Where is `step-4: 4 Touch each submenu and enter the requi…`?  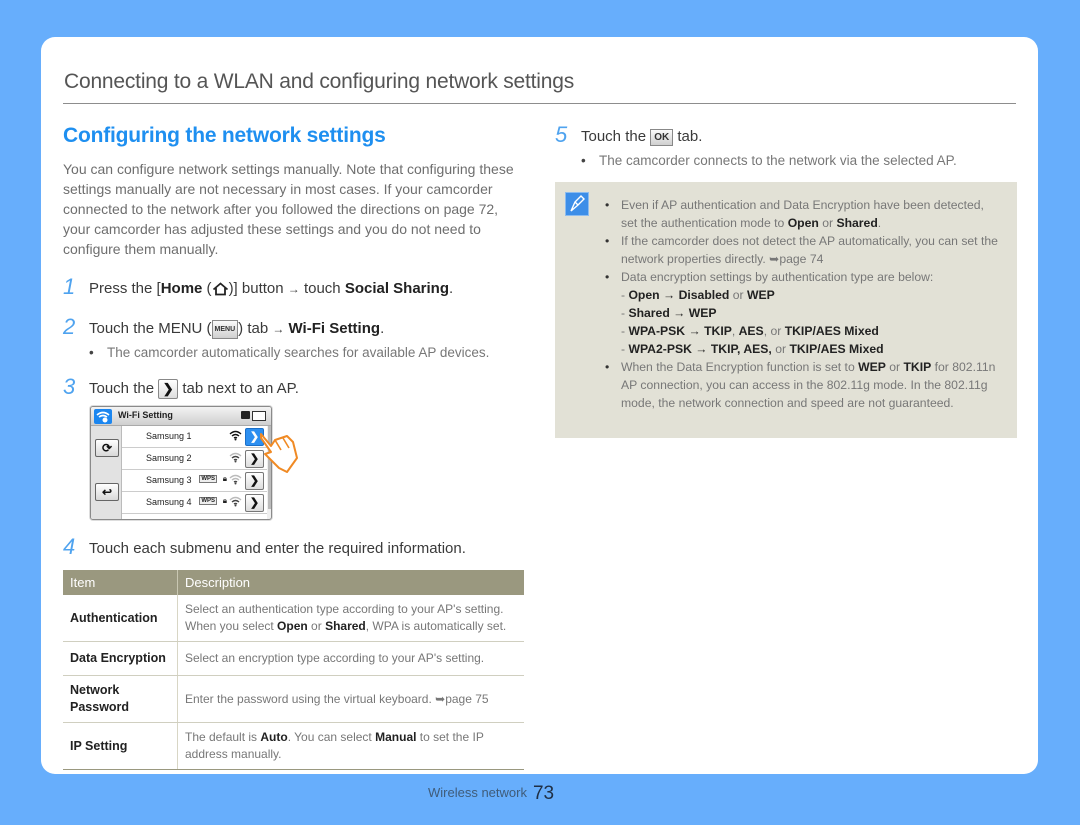 step-4: 4 Touch each submenu and enter the requi… is located at coordinates (307, 546).